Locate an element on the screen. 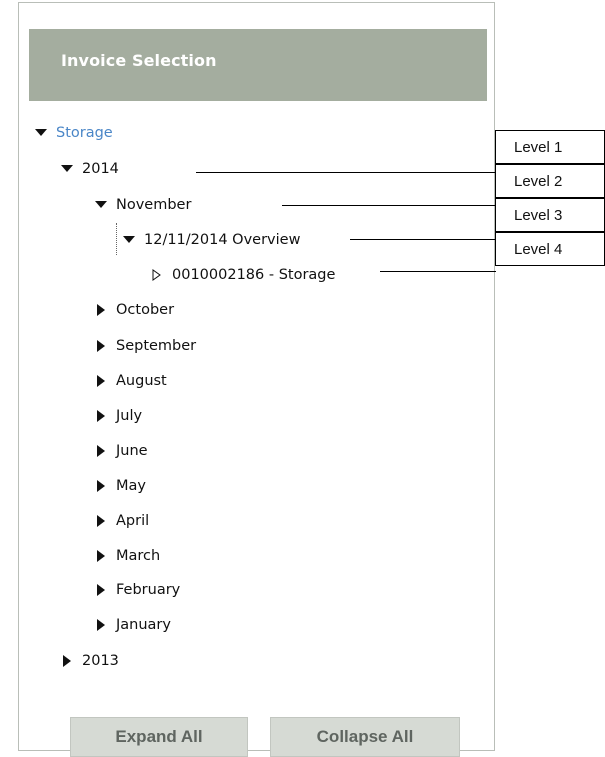  tree-node-month: March is located at coordinates (127, 556).